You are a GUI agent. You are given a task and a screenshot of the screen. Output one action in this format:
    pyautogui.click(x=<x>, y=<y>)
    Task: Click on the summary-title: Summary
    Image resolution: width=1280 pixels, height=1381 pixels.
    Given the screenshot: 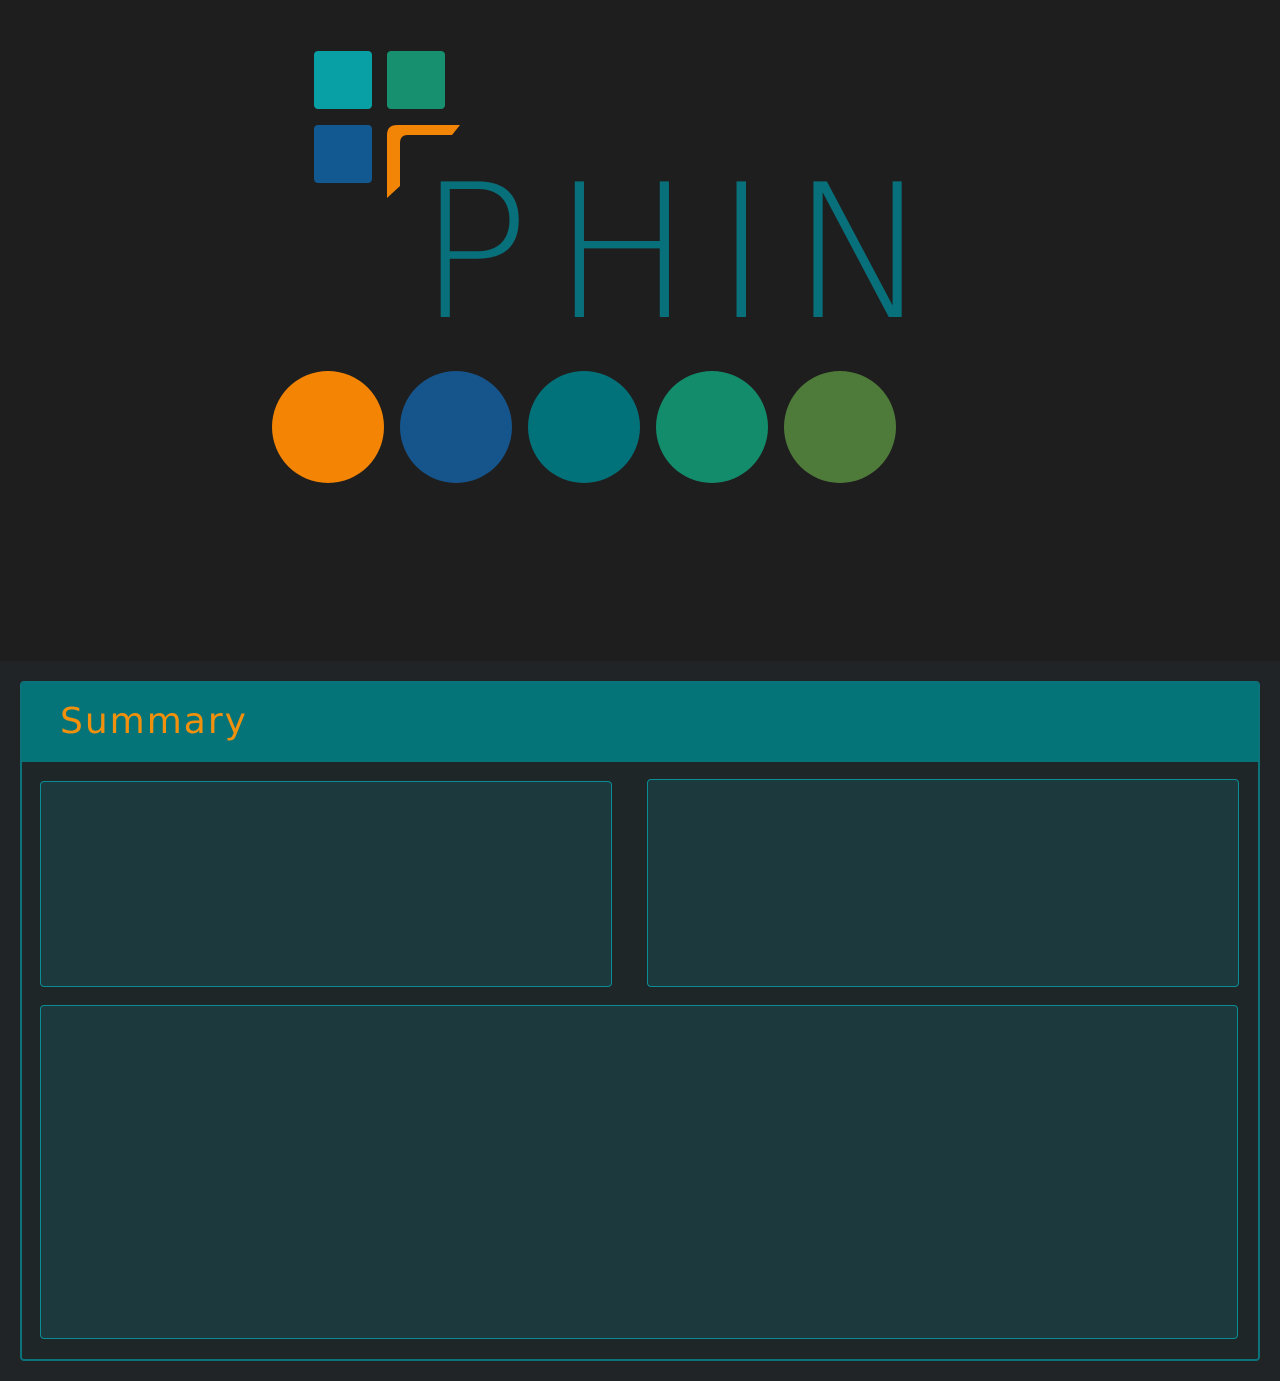 What is the action you would take?
    pyautogui.click(x=154, y=721)
    